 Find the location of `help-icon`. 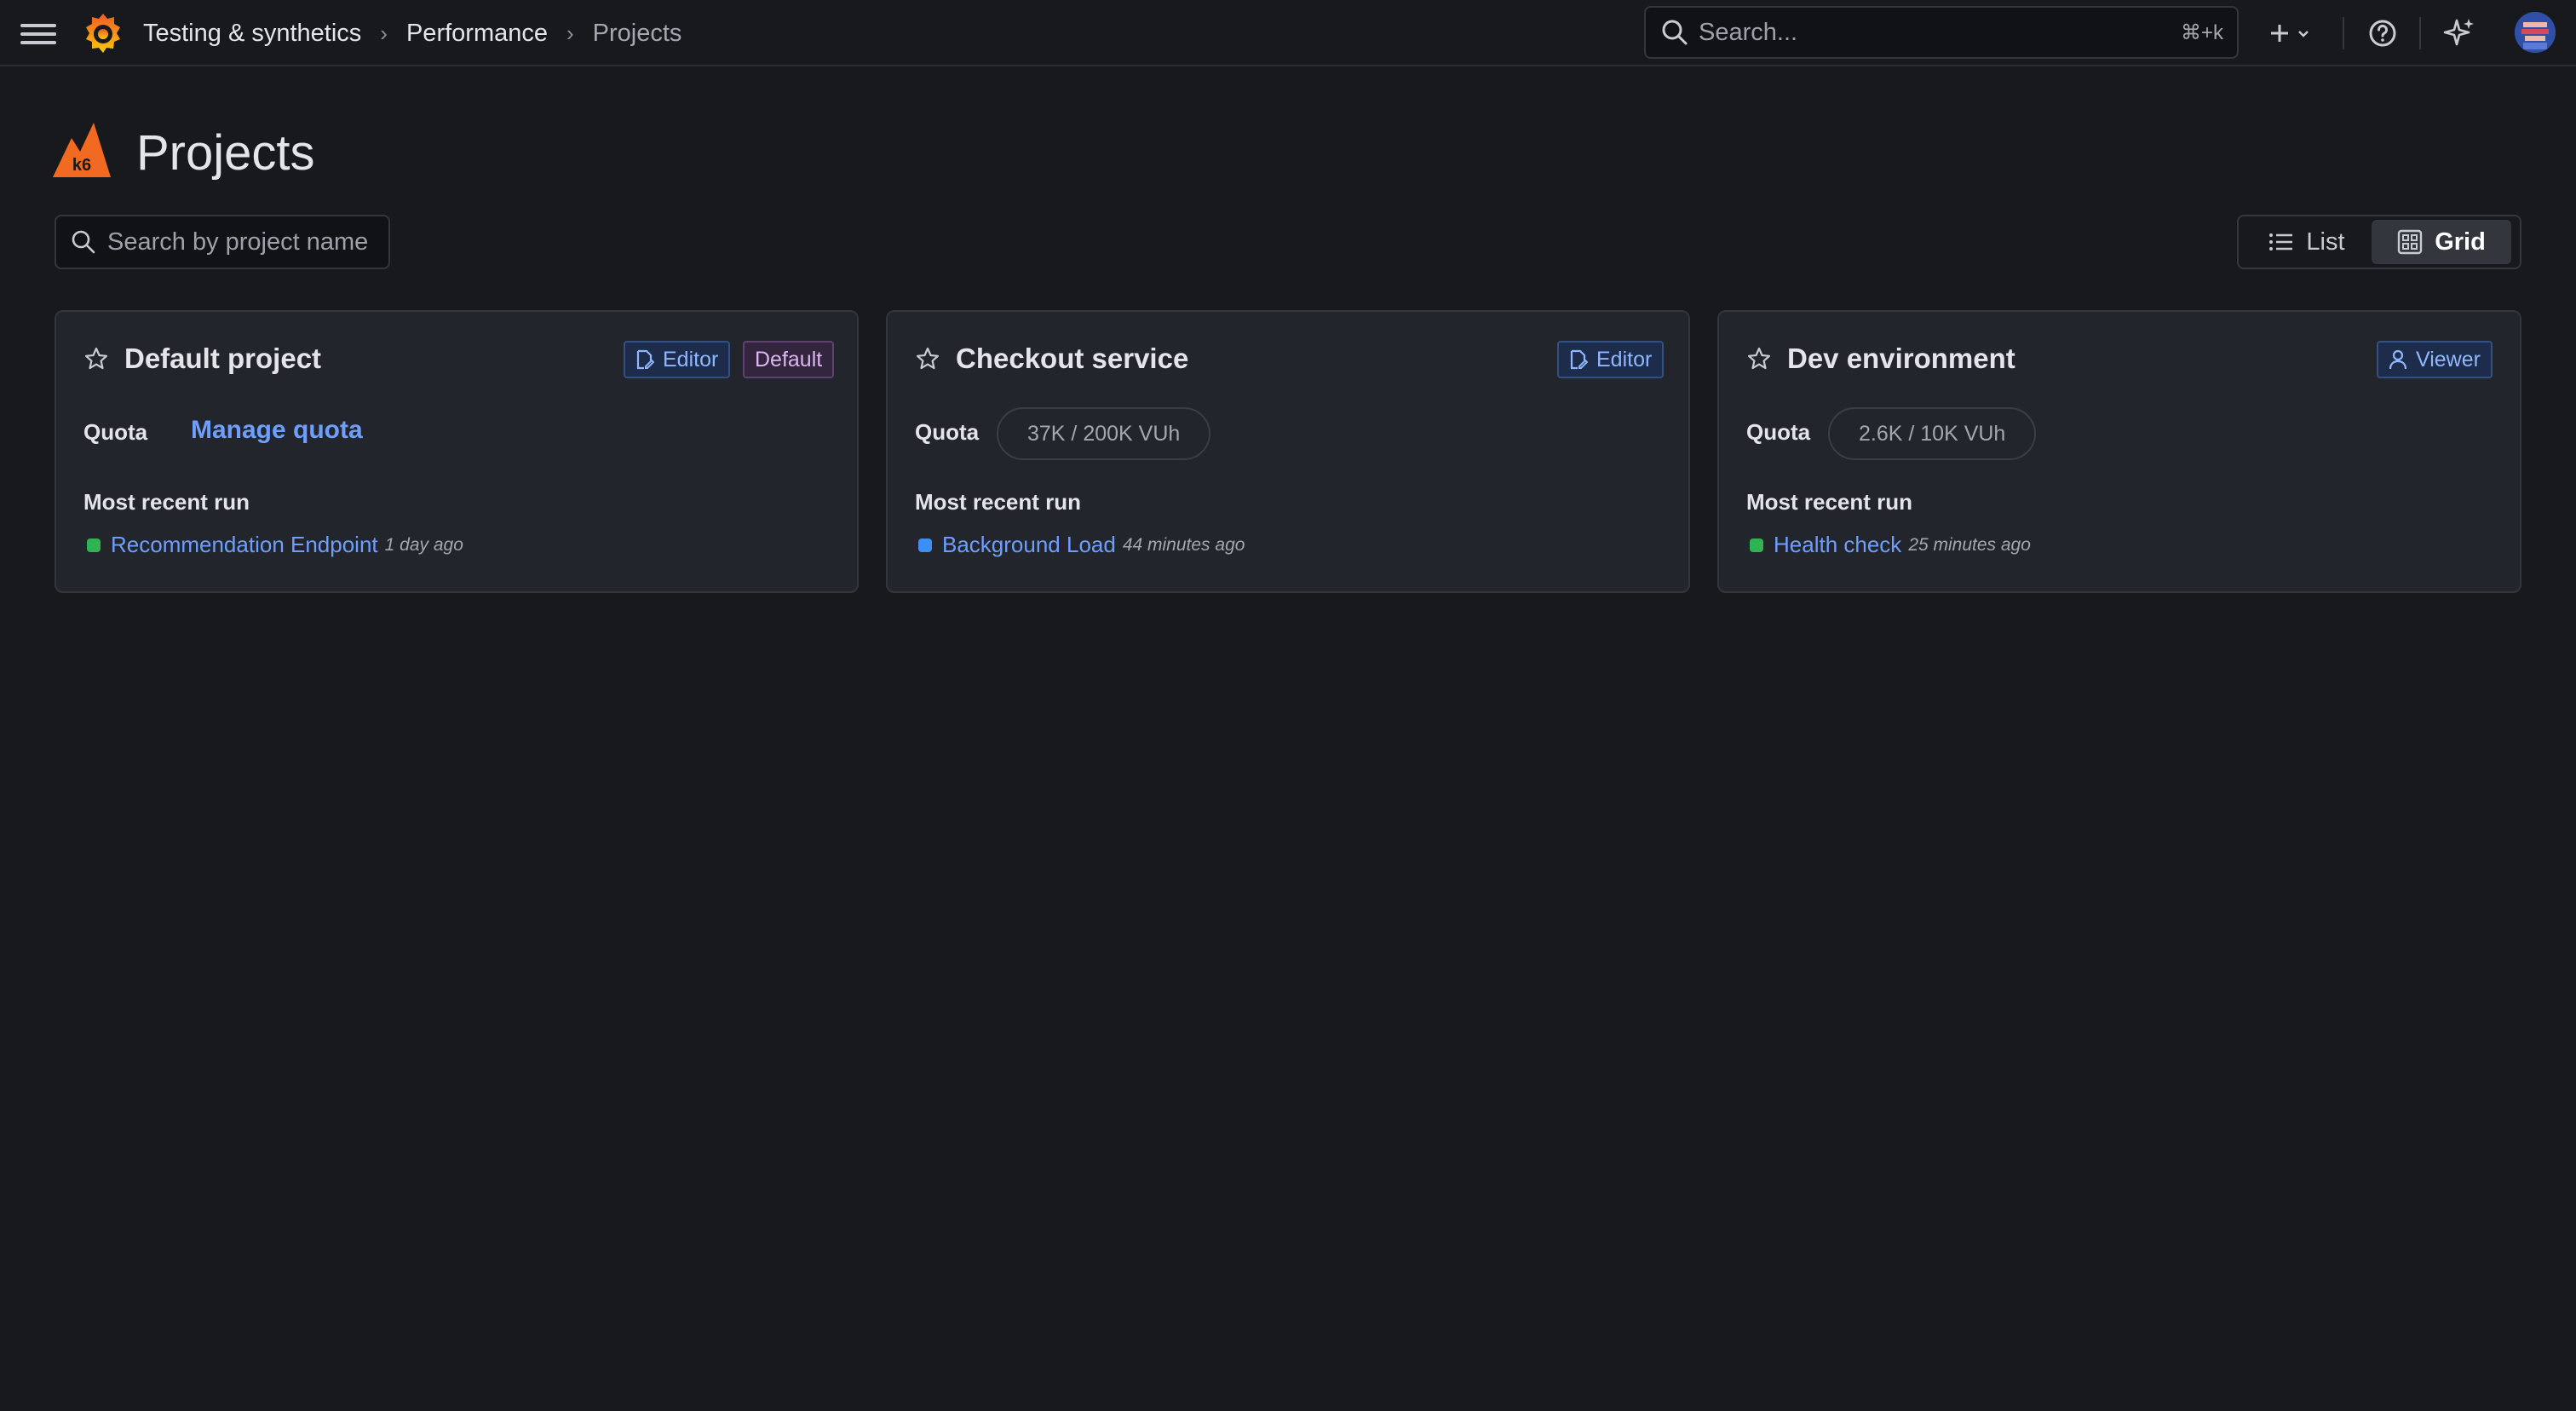

help-icon is located at coordinates (2383, 33).